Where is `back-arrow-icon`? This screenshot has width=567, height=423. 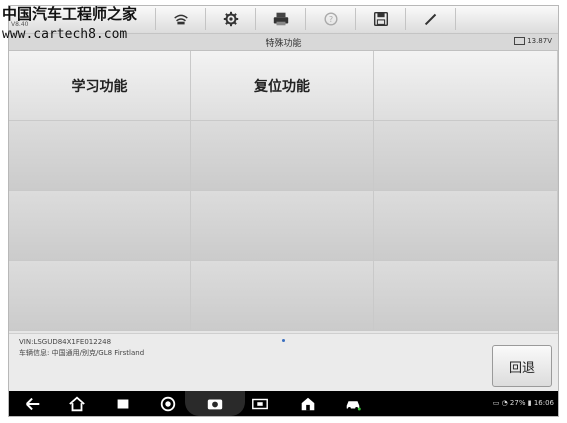 back-arrow-icon is located at coordinates (33, 404).